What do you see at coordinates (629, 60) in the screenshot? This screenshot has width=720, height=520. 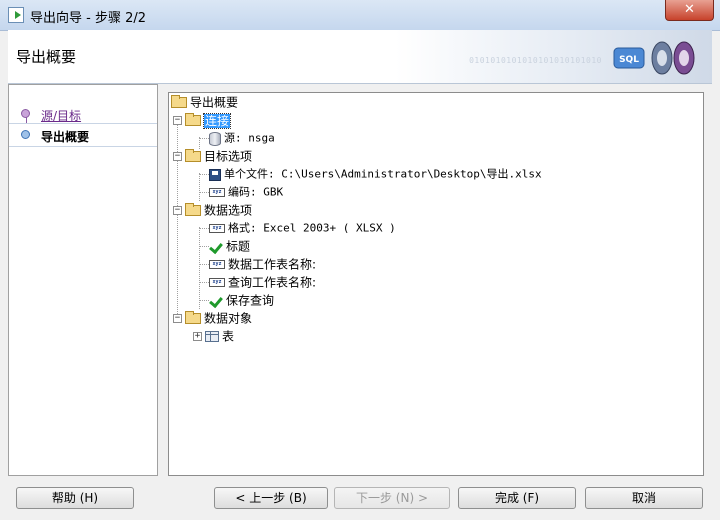 I see `logo-text: SQL` at bounding box center [629, 60].